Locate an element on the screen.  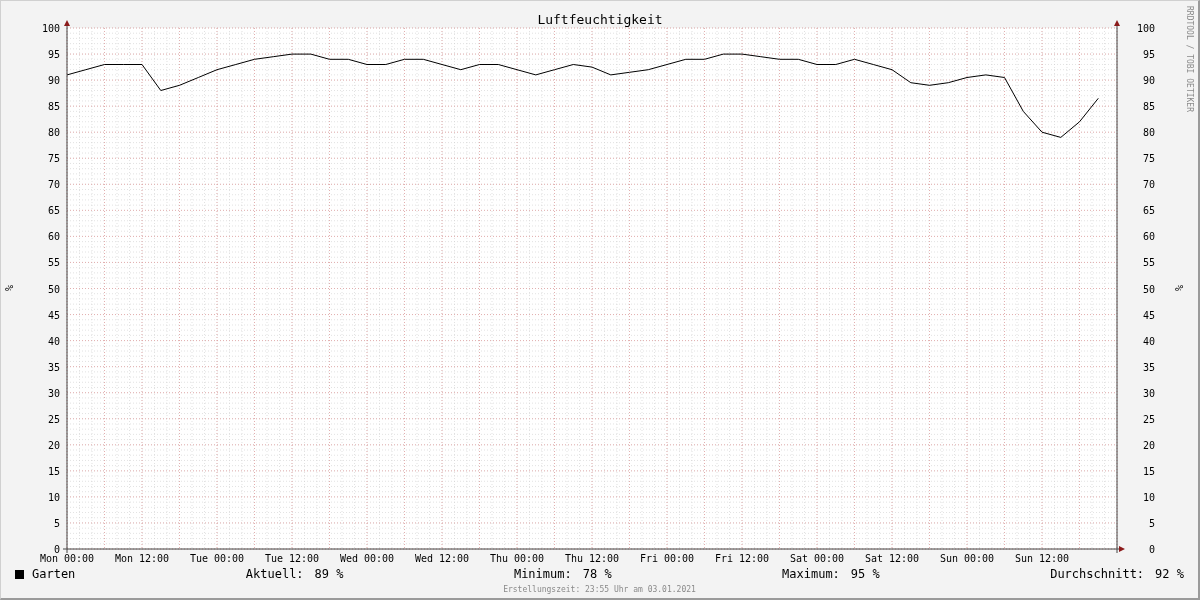
stat-label: Durchschnitt: is located at coordinates (1097, 574).